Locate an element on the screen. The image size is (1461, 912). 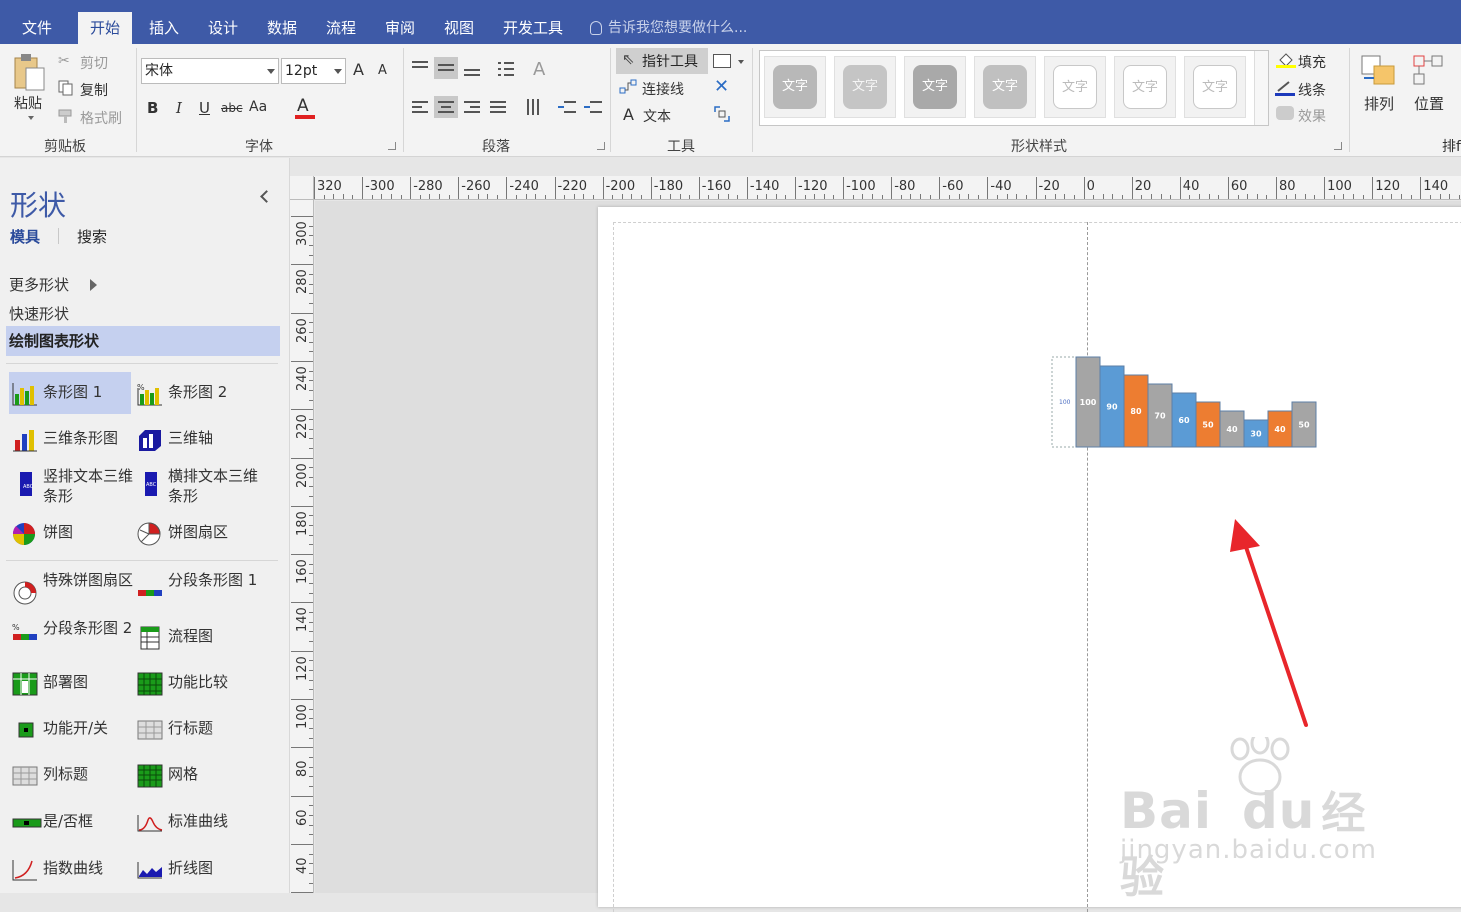
shape-exponential-curve: 指数曲线 is located at coordinates (70, 869).